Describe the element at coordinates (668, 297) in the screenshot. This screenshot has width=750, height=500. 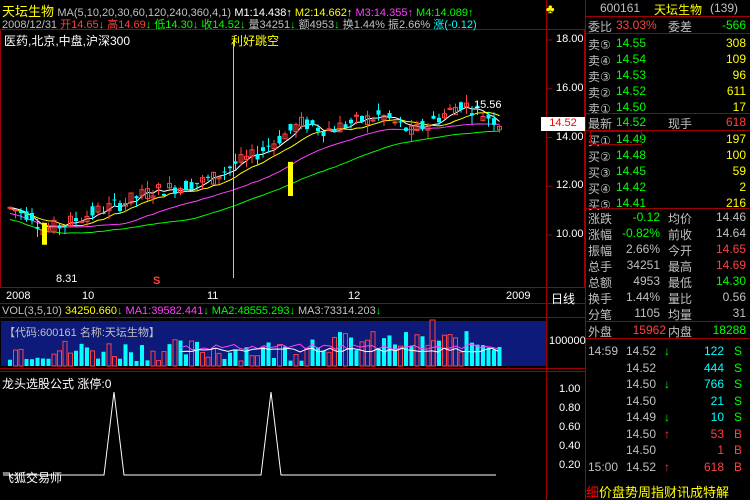
I see `stat-row: 换手 1.44% 量比 0.56` at that location.